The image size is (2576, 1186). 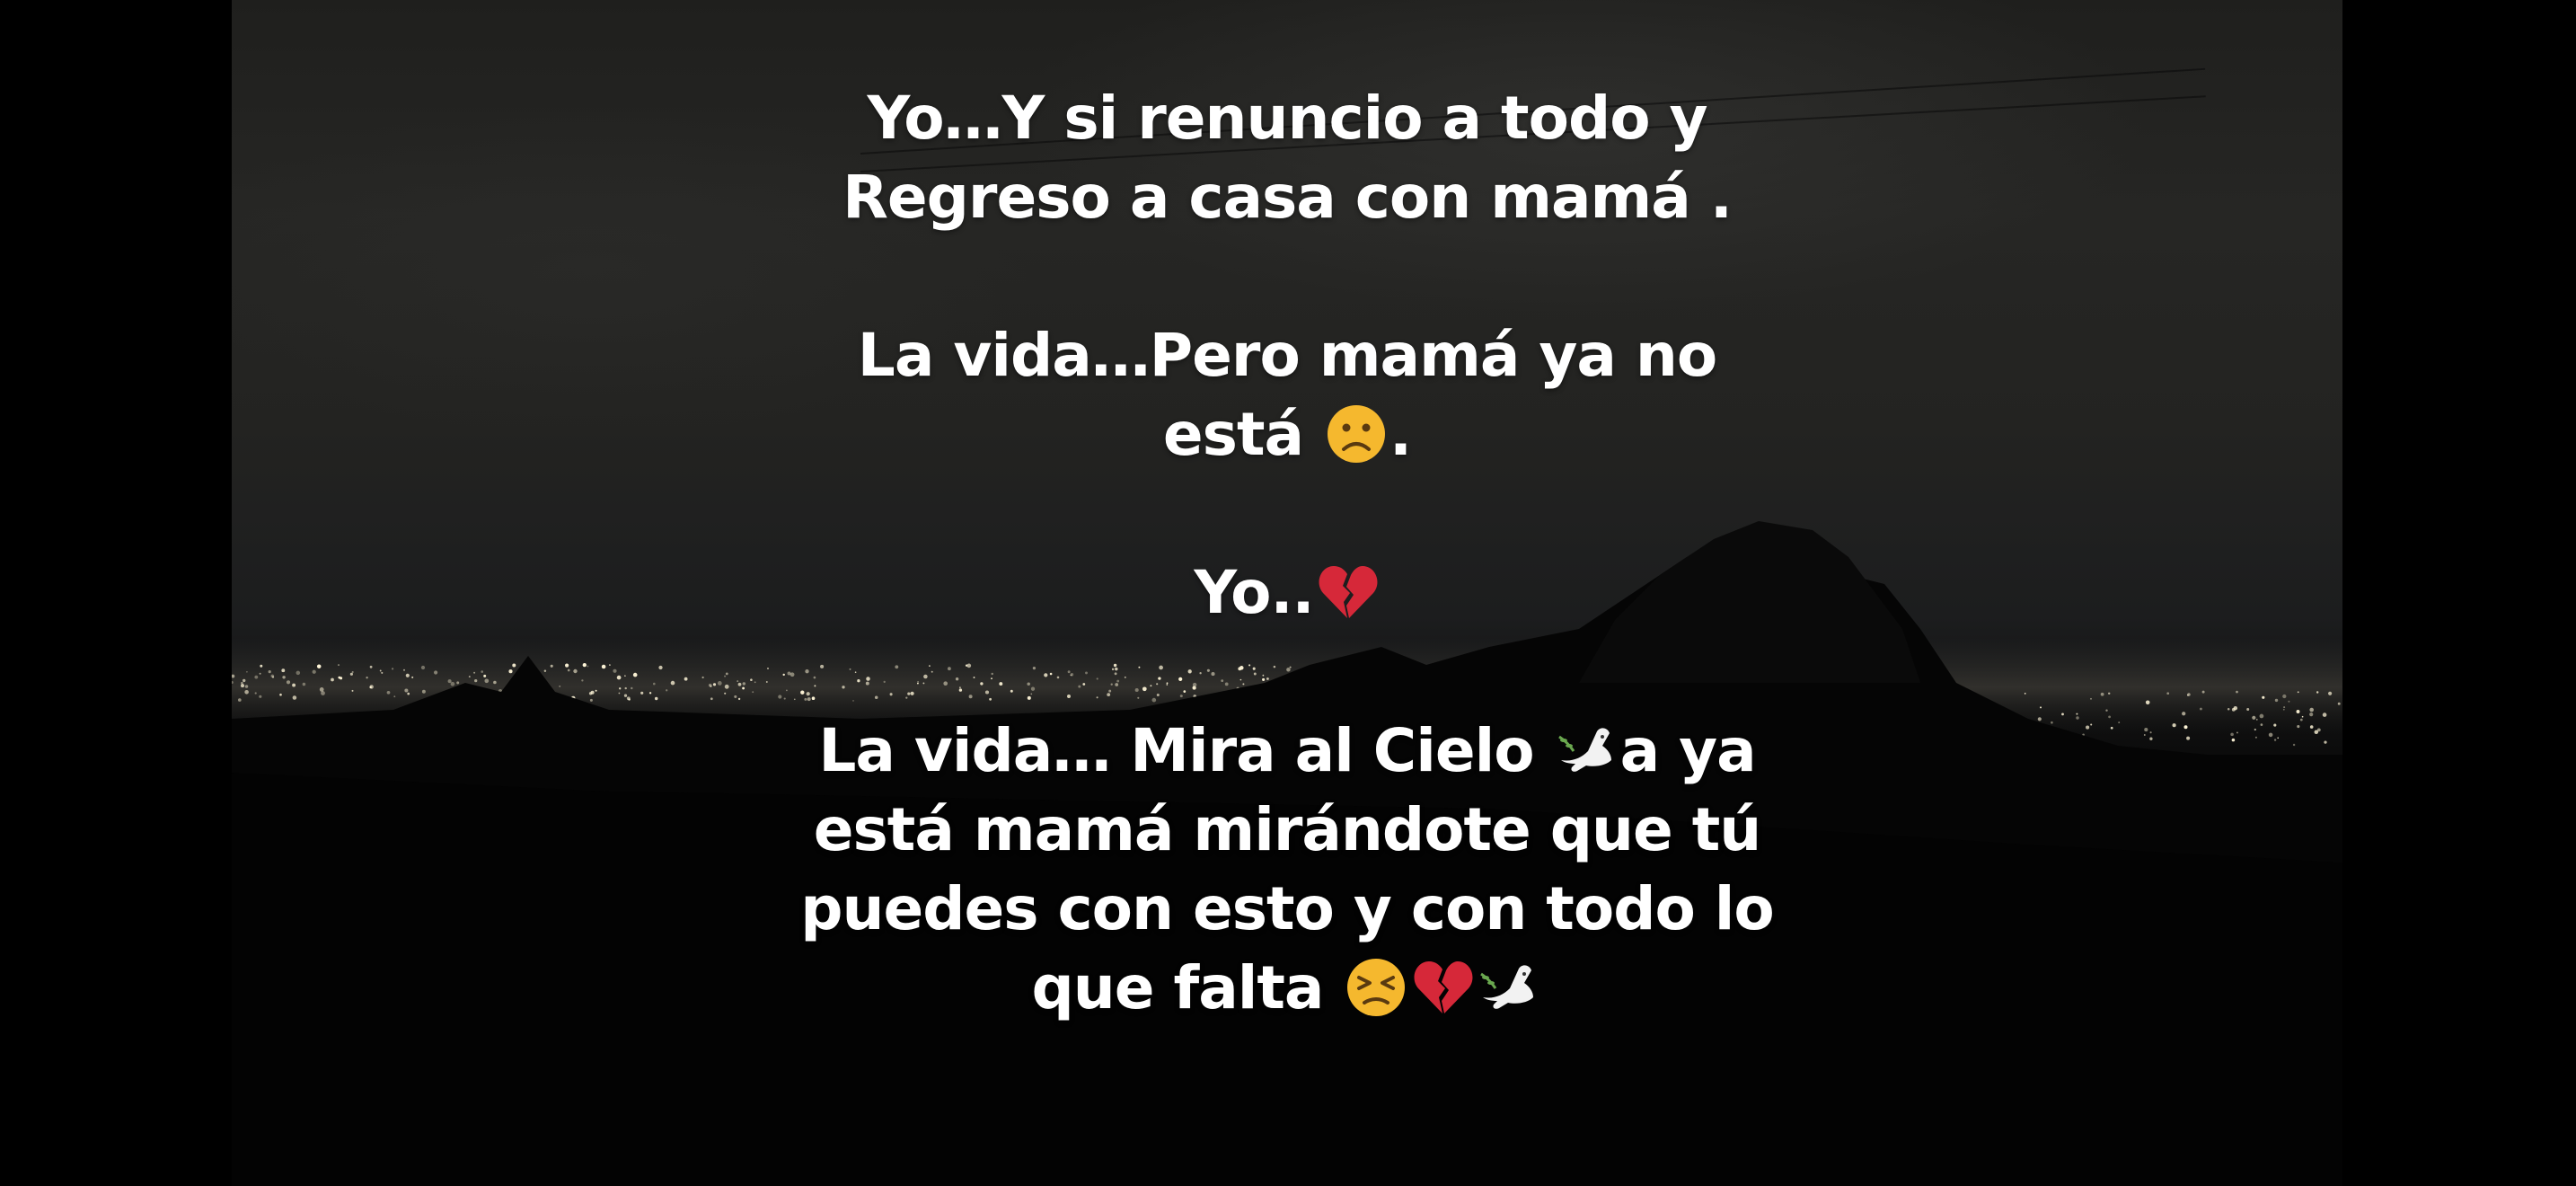 I want to click on caption-line: está mamá mirándote que tú, so click(x=1287, y=829).